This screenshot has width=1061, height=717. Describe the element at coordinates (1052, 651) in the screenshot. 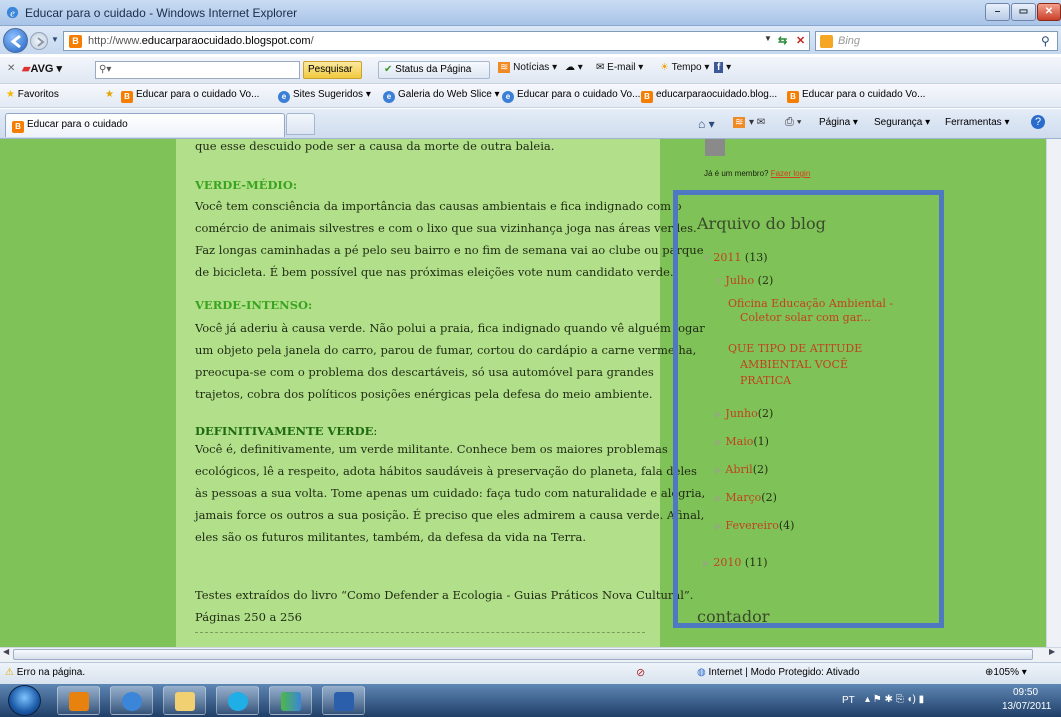

I see `scroll-right-icon: ▶` at that location.